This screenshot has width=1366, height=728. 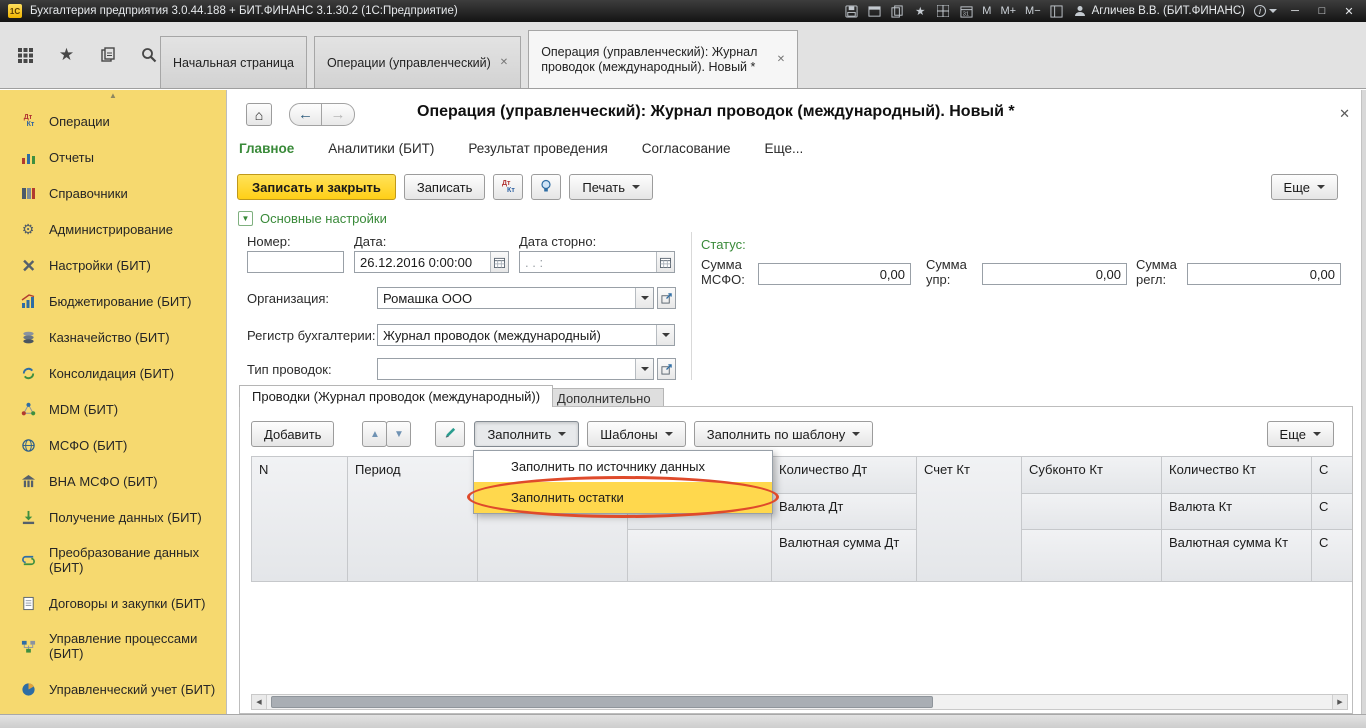 What do you see at coordinates (113, 337) in the screenshot?
I see `sidebar-item-treasury: Казначейство (БИТ)` at bounding box center [113, 337].